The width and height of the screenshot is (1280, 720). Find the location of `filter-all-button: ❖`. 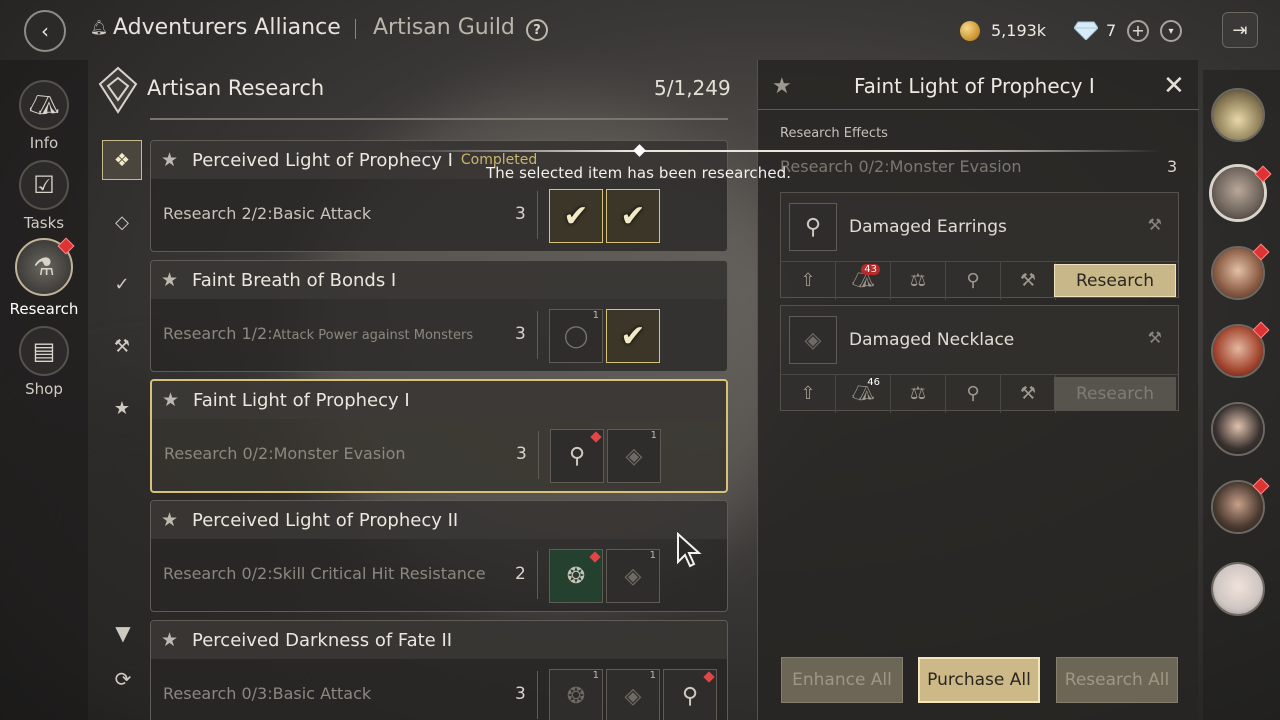

filter-all-button: ❖ is located at coordinates (122, 160).